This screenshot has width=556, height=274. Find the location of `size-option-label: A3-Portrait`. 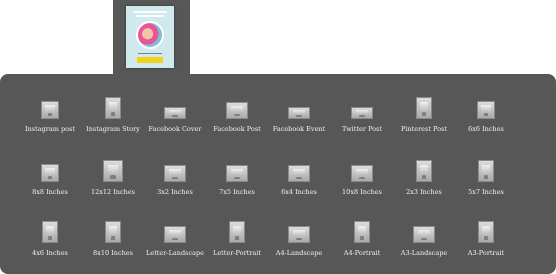

size-option-label: A3-Portrait is located at coordinates (486, 253).